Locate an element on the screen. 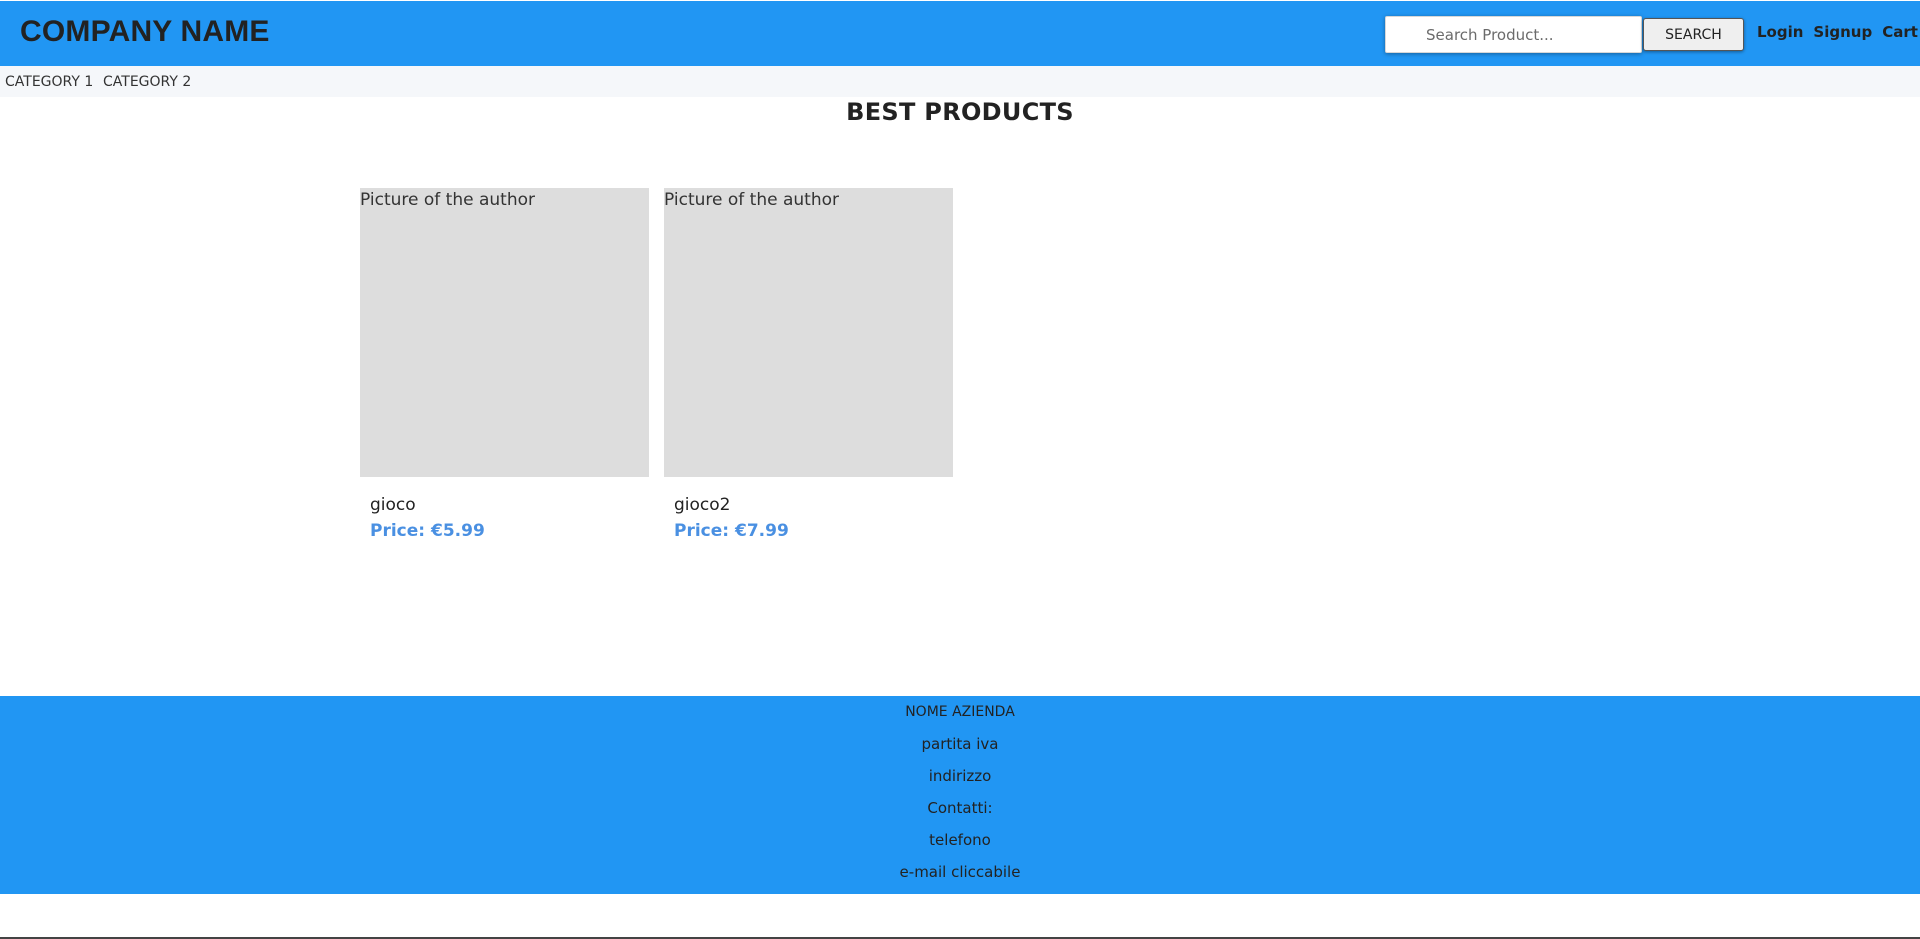 Image resolution: width=1920 pixels, height=939 pixels. section-title: BEST PRODUCTS is located at coordinates (960, 112).